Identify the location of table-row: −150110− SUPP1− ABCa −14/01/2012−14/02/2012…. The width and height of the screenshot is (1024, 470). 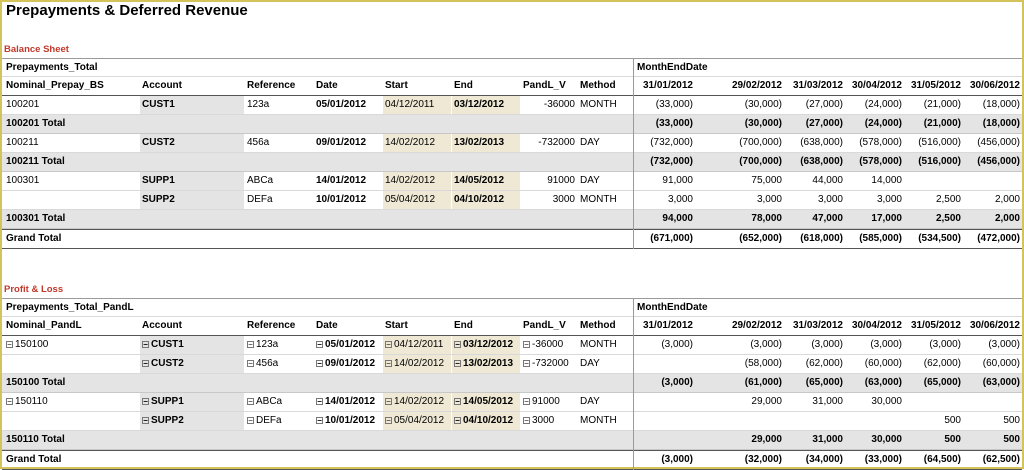
(512, 402).